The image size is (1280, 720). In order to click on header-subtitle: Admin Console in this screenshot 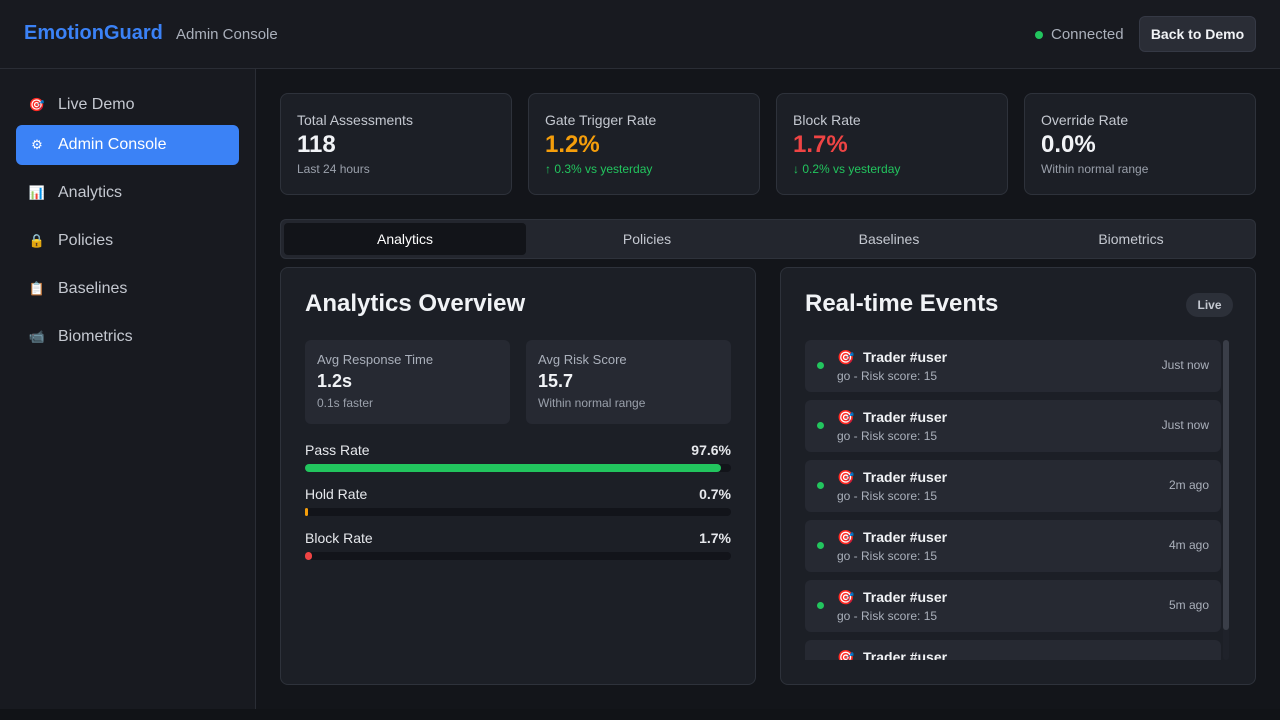, I will do `click(227, 34)`.